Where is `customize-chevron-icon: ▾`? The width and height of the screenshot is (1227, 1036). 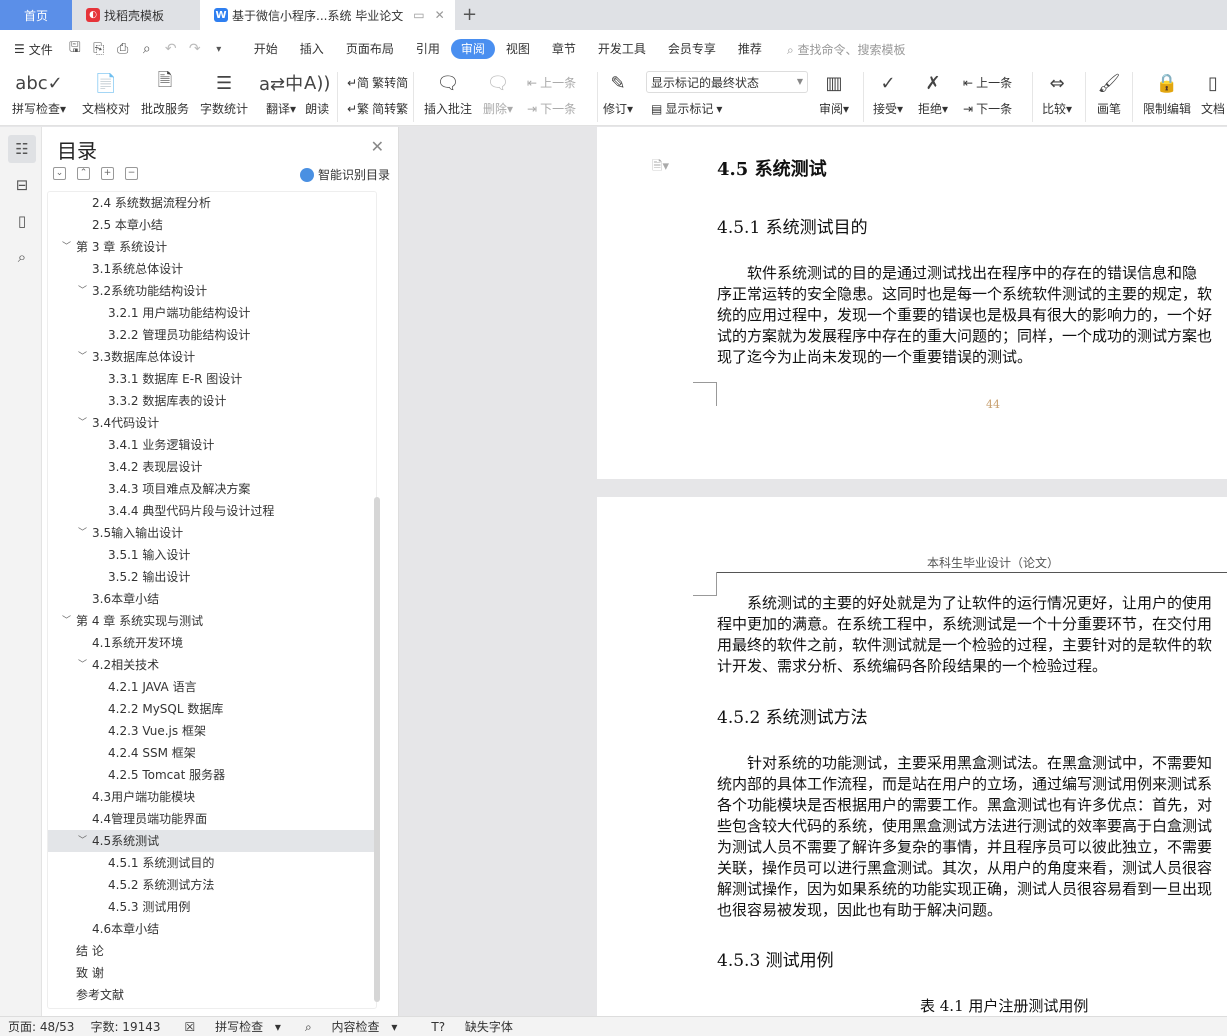 customize-chevron-icon: ▾ is located at coordinates (219, 49).